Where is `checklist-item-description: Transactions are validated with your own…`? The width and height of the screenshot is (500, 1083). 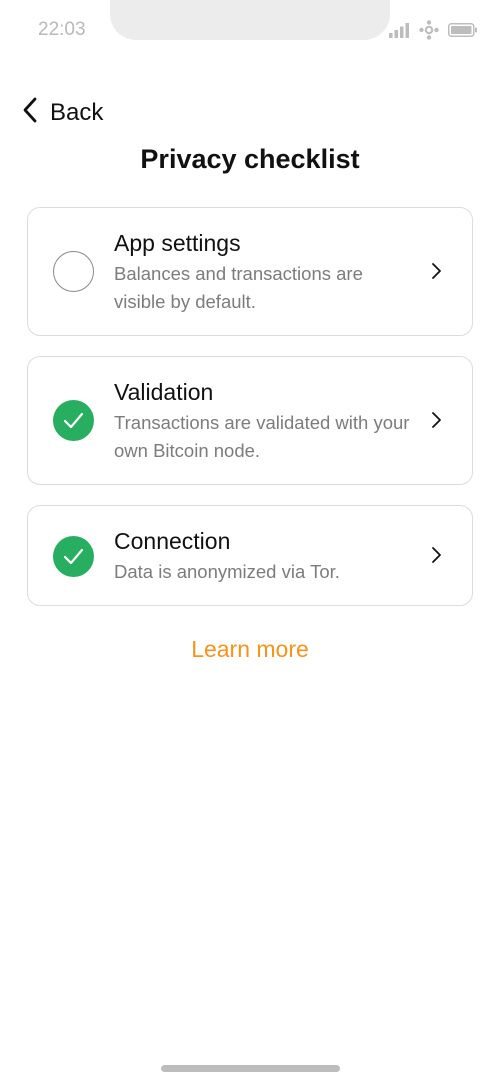 checklist-item-description: Transactions are validated with your own… is located at coordinates (262, 436).